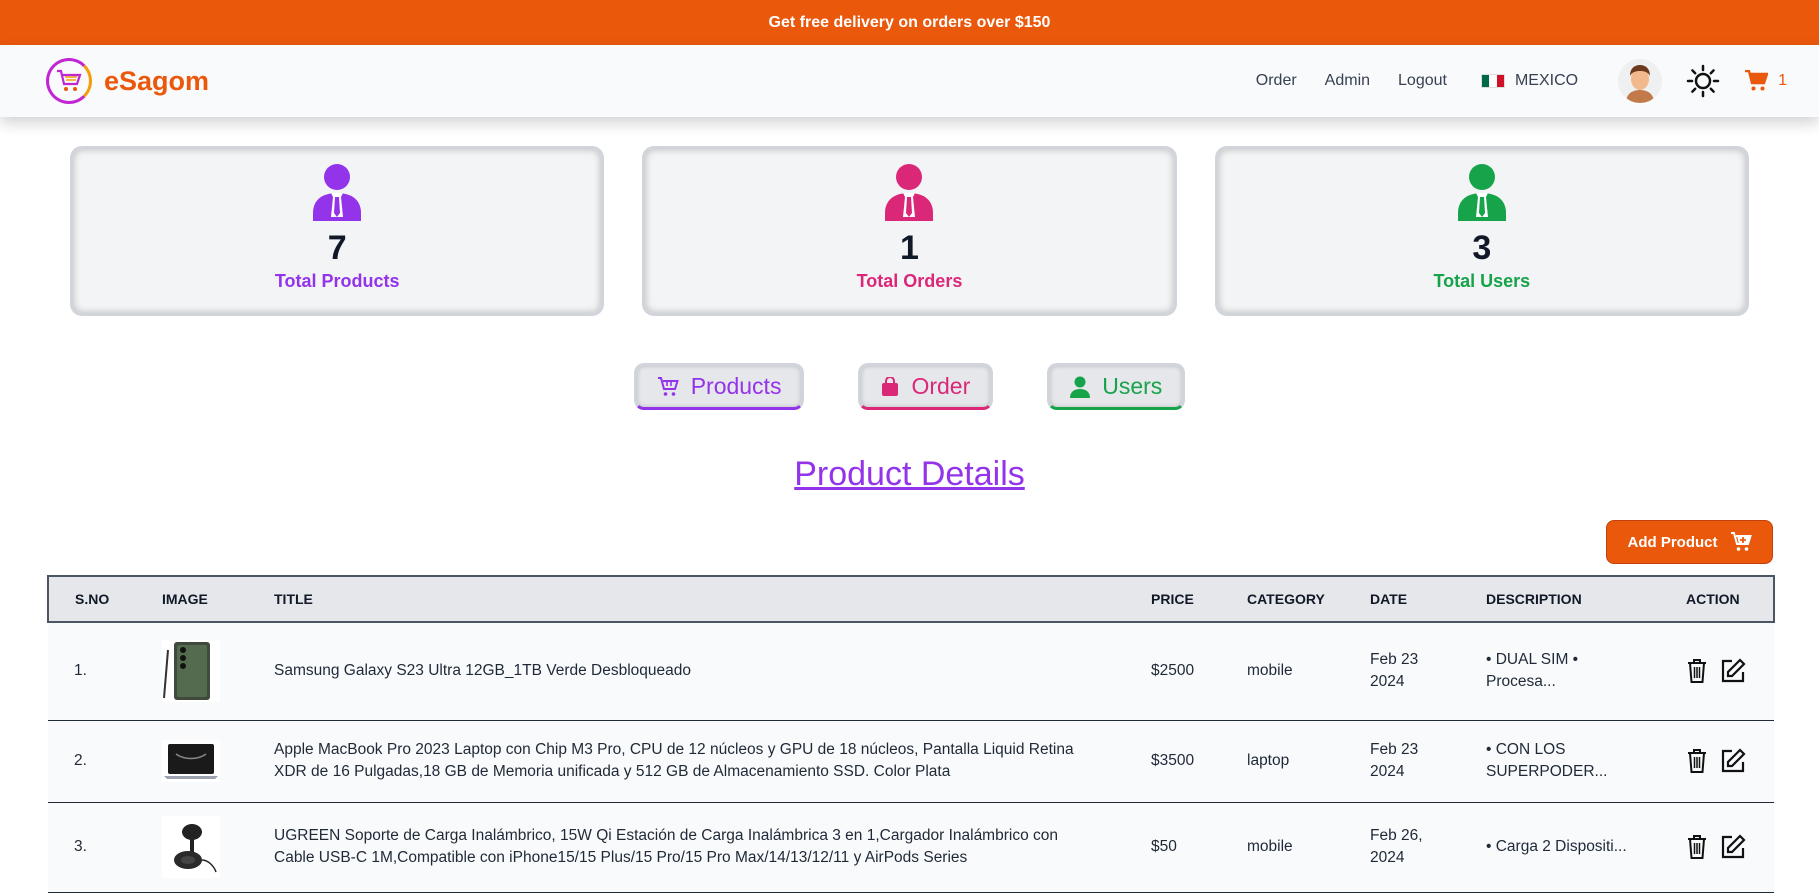 Image resolution: width=1819 pixels, height=893 pixels. What do you see at coordinates (736, 386) in the screenshot?
I see `tab-label: Products` at bounding box center [736, 386].